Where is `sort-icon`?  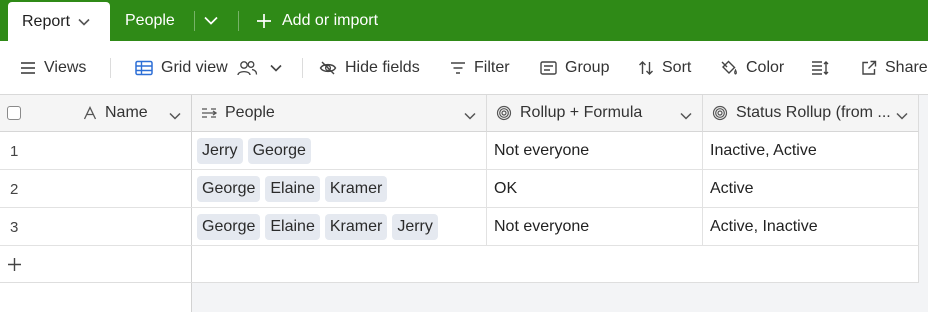 sort-icon is located at coordinates (646, 68).